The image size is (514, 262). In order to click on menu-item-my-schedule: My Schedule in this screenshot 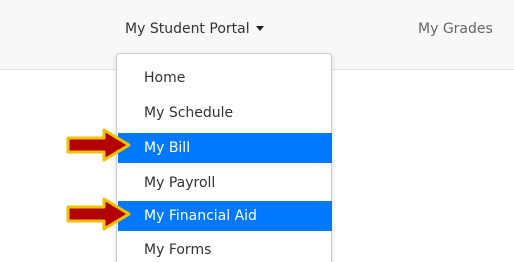, I will do `click(225, 113)`.